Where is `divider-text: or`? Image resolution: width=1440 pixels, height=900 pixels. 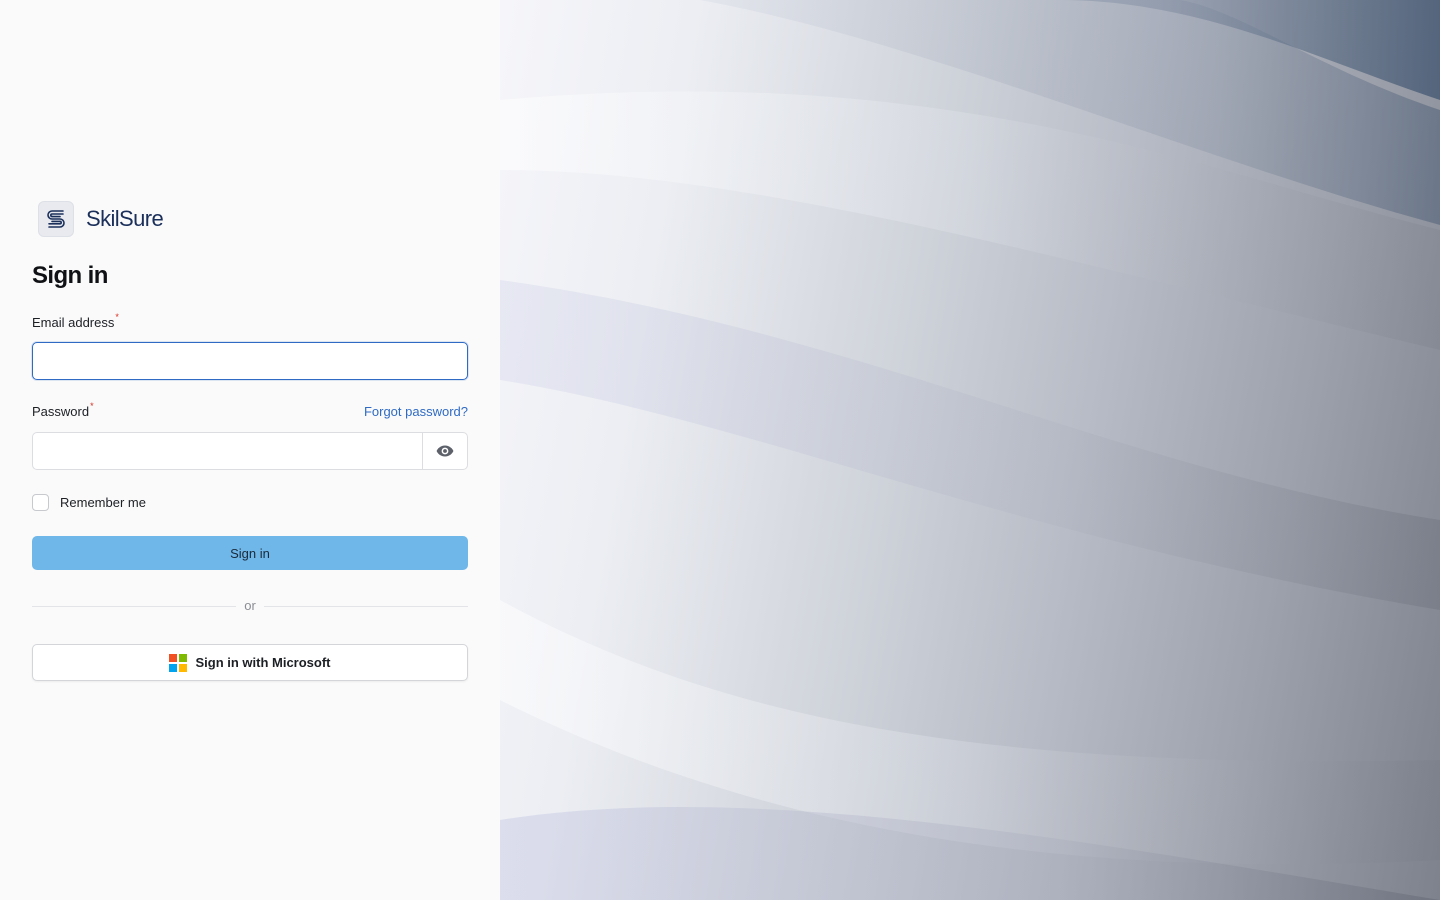 divider-text: or is located at coordinates (250, 605).